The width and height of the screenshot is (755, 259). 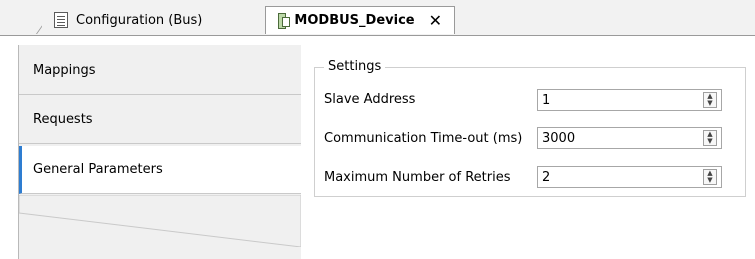 What do you see at coordinates (629, 138) in the screenshot?
I see `timeout-field: 3000 ▲ ▼` at bounding box center [629, 138].